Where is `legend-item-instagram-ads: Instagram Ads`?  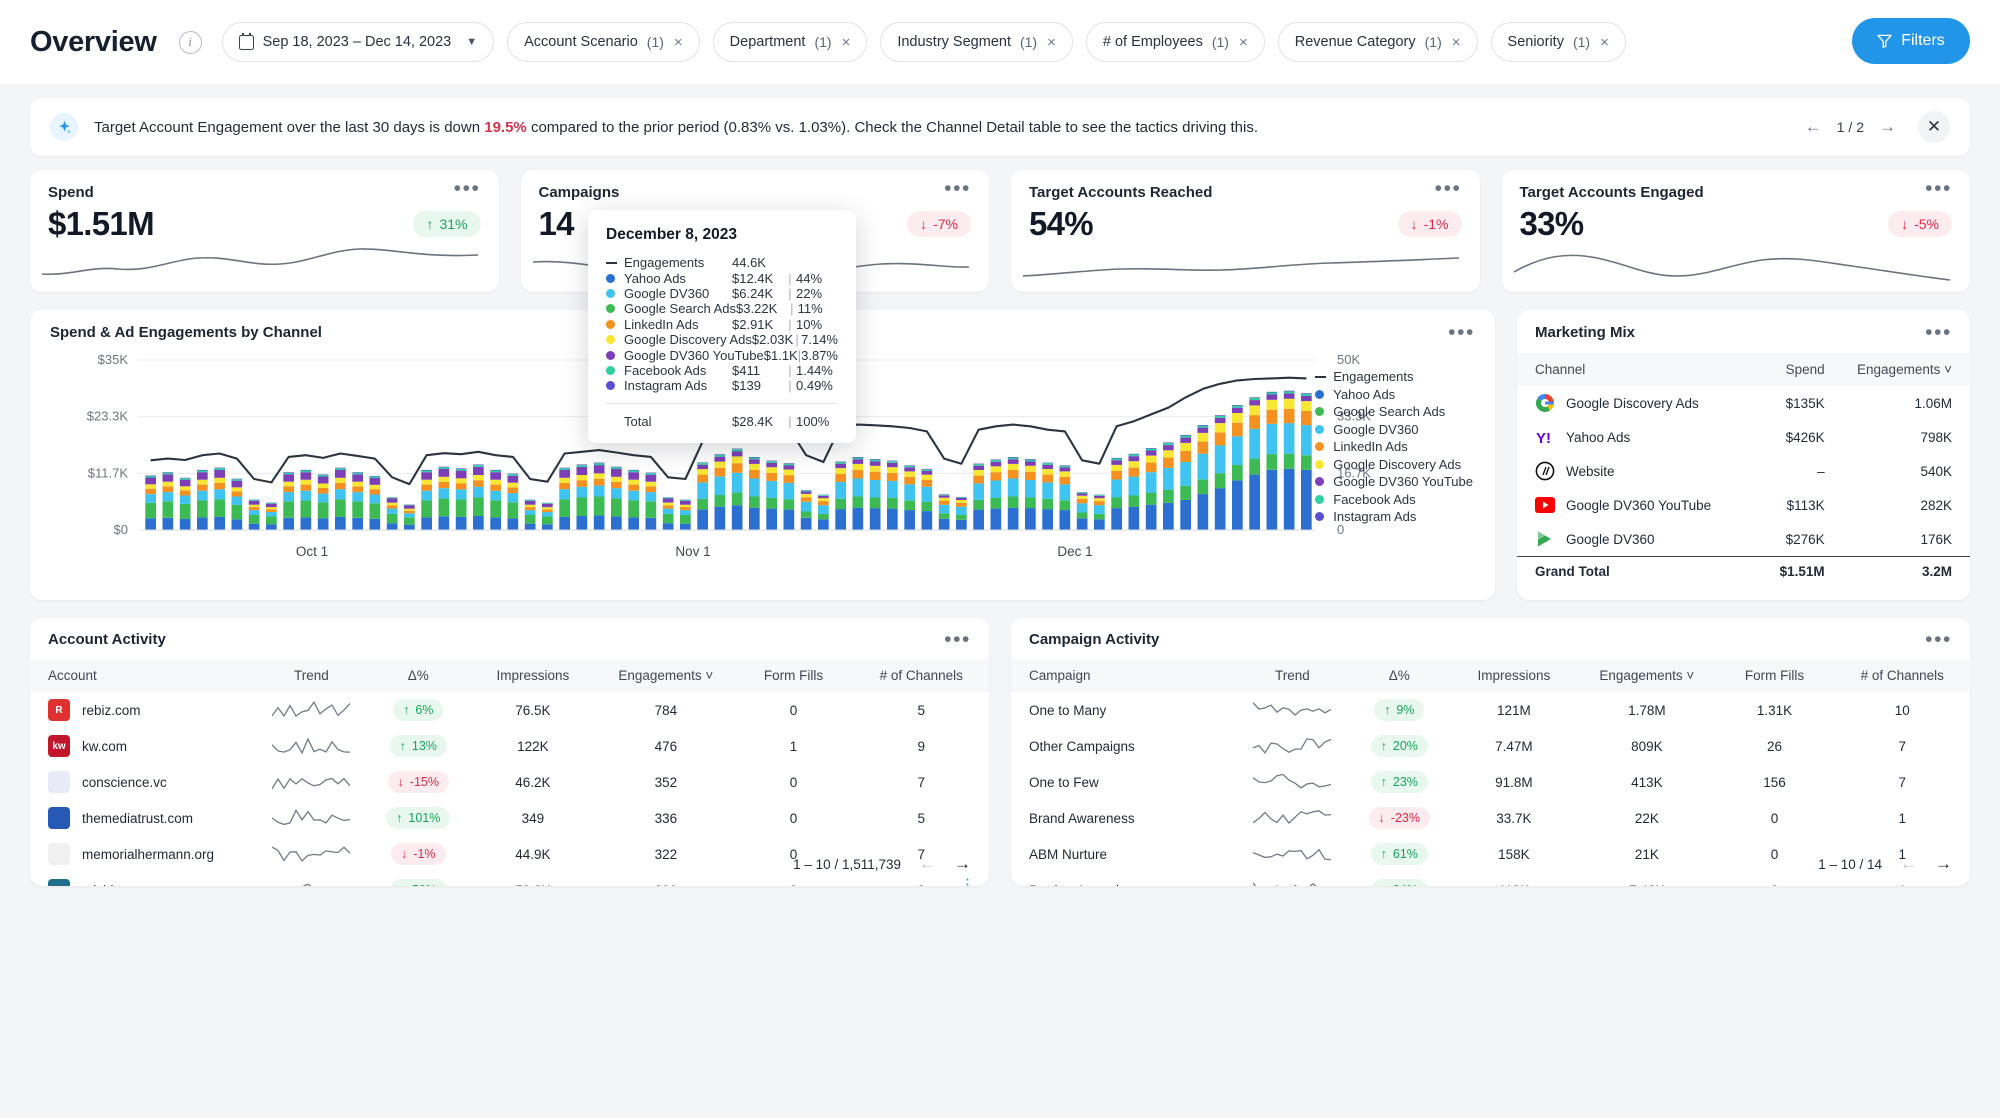
legend-item-instagram-ads: Instagram Ads is located at coordinates (1394, 517).